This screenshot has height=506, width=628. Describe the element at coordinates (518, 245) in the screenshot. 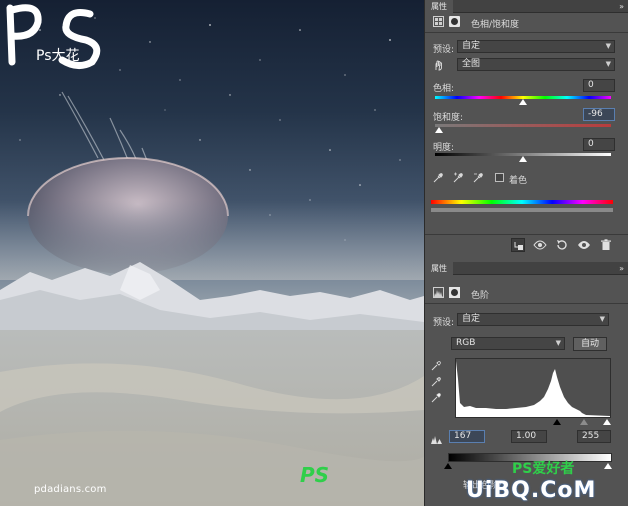

I see `clip-to-layer-icon` at that location.